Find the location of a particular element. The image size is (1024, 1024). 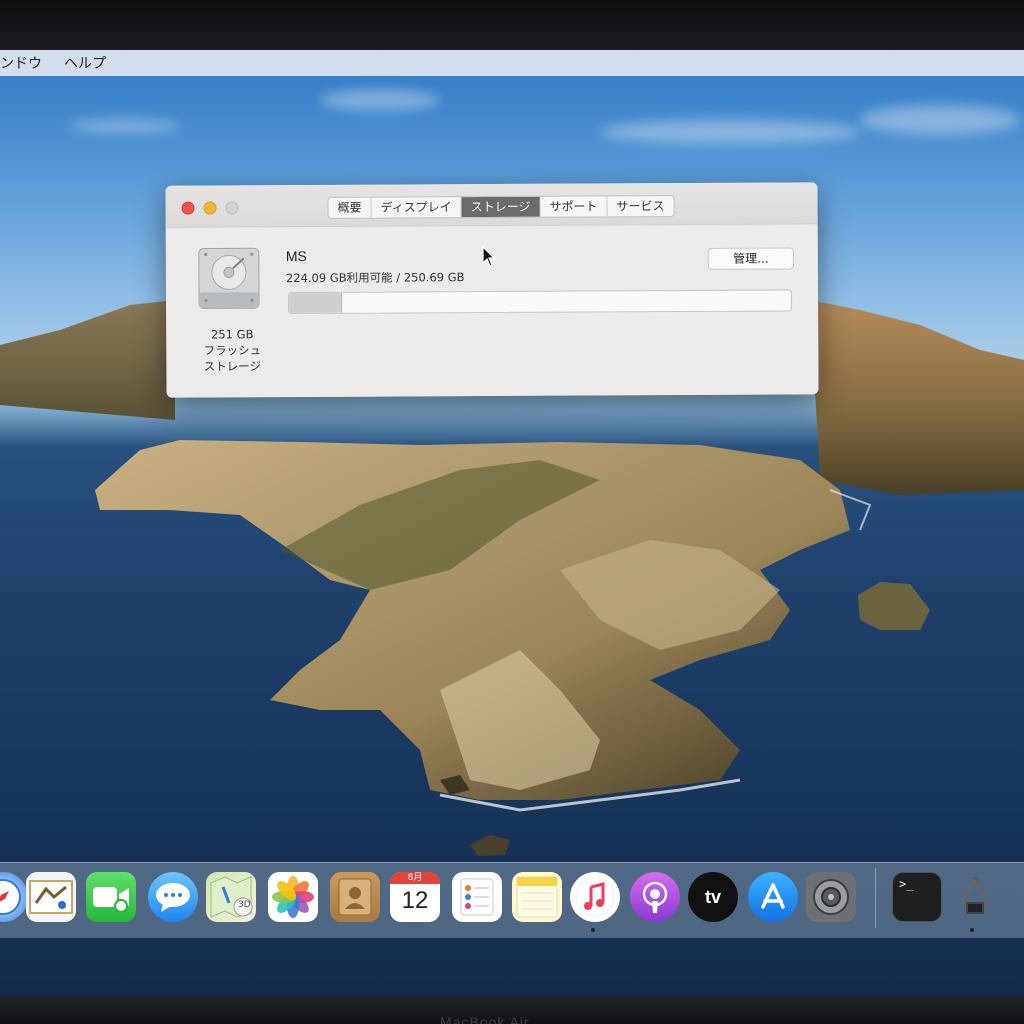

tab-support: サポート is located at coordinates (574, 206).